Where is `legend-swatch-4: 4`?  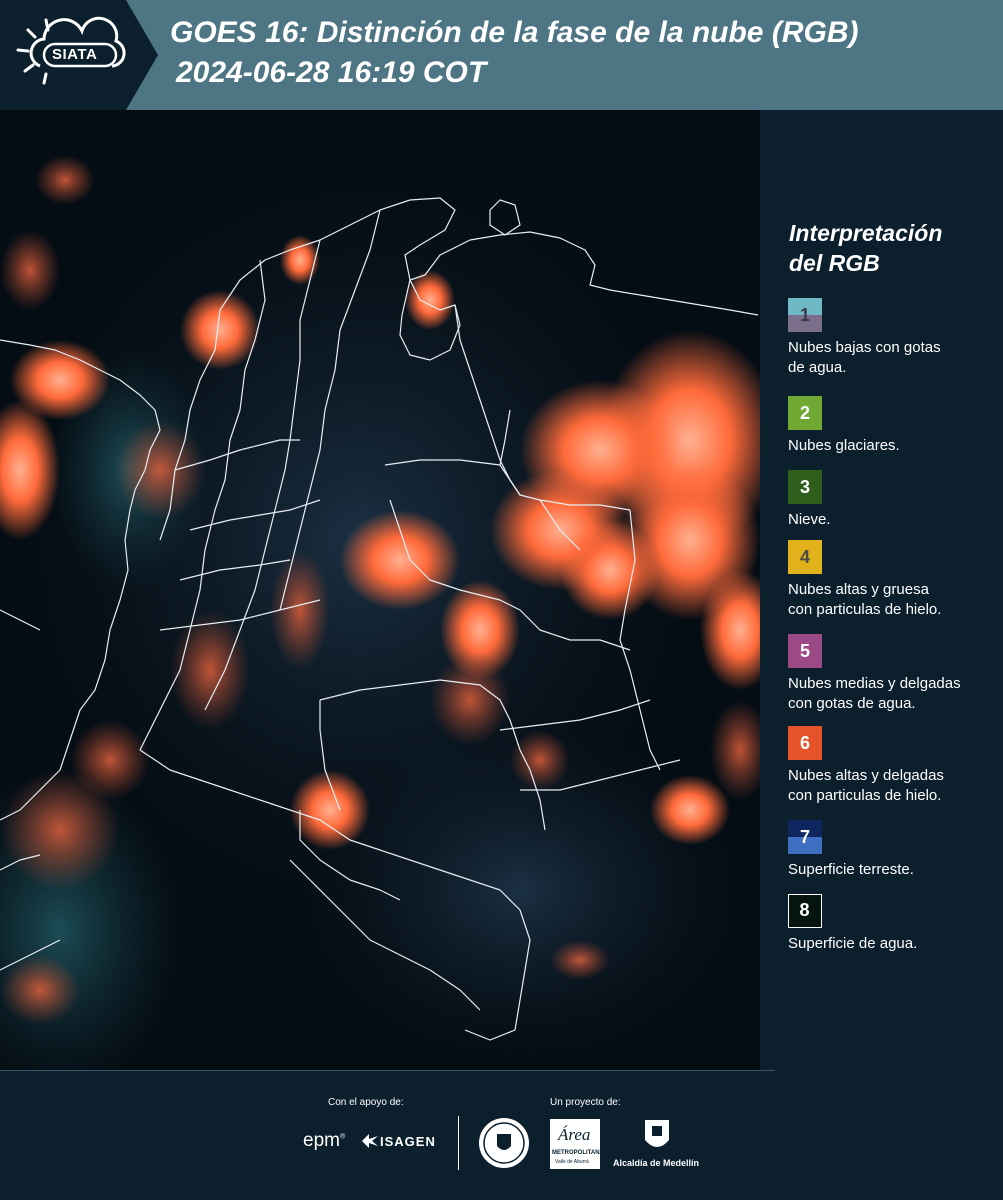
legend-swatch-4: 4 is located at coordinates (805, 557).